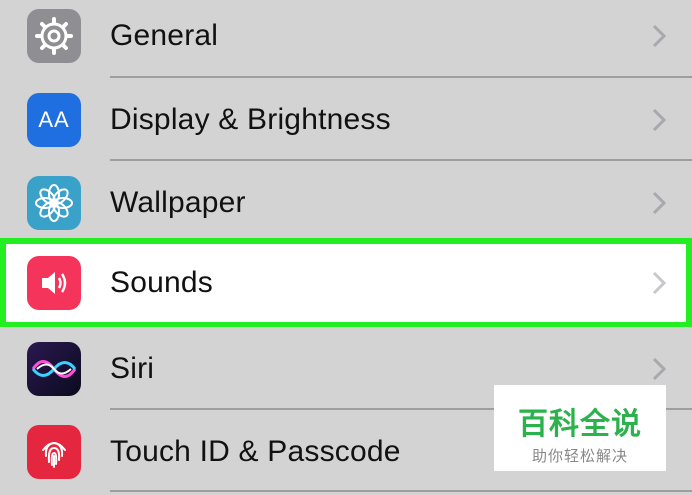 The width and height of the screenshot is (692, 495). What do you see at coordinates (580, 424) in the screenshot?
I see `watermark-title: 百科全说` at bounding box center [580, 424].